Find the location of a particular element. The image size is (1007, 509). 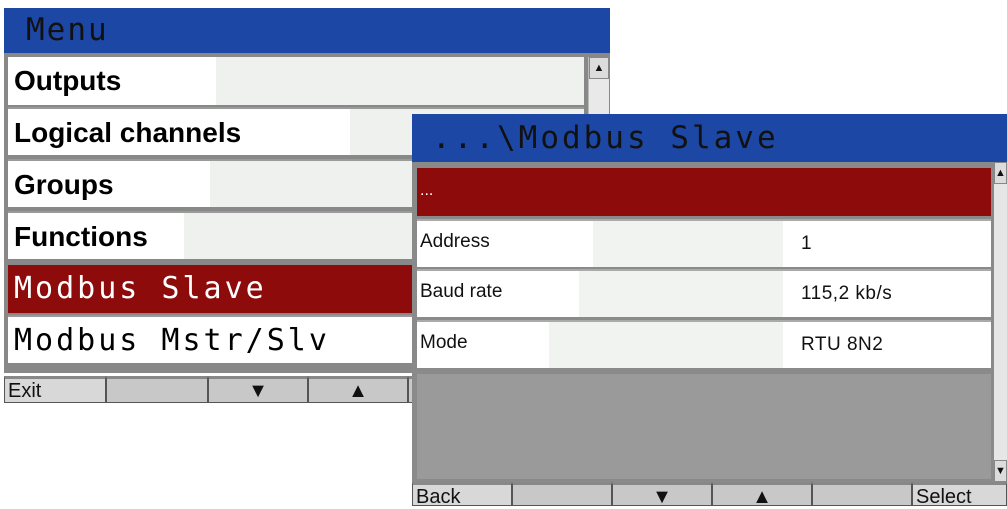

menu-title-bar: Menu is located at coordinates (307, 30).